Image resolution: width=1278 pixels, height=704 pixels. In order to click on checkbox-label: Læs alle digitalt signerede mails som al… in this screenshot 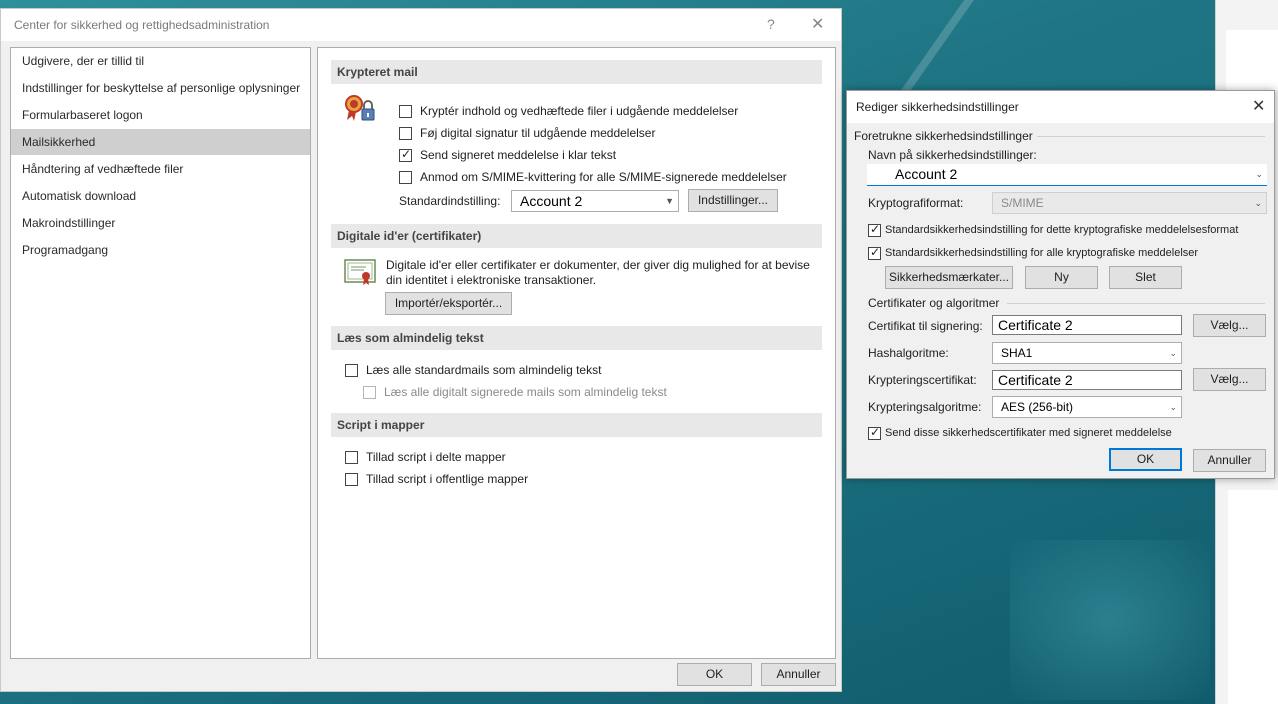, I will do `click(525, 392)`.